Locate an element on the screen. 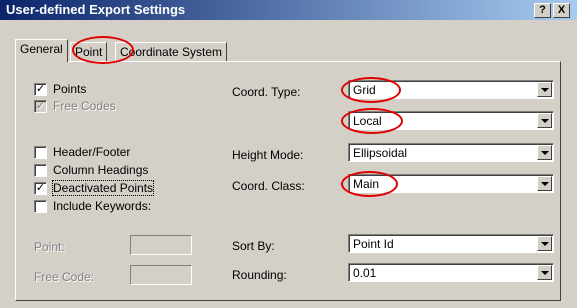  header-footer-checkbox: Header/Footer is located at coordinates (82, 152).